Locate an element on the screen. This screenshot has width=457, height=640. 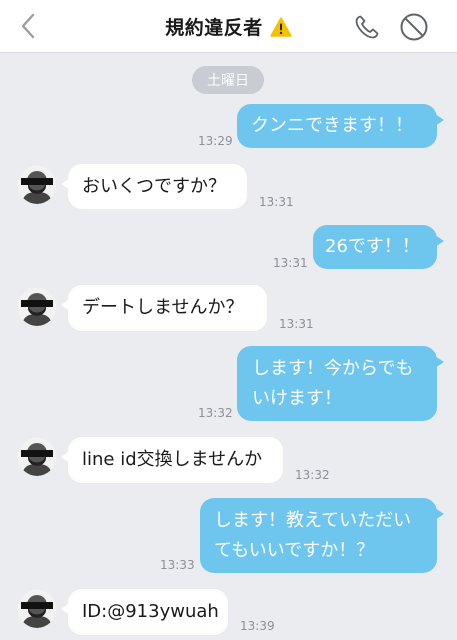
message-text: line id交換しませんか is located at coordinates (172, 459).